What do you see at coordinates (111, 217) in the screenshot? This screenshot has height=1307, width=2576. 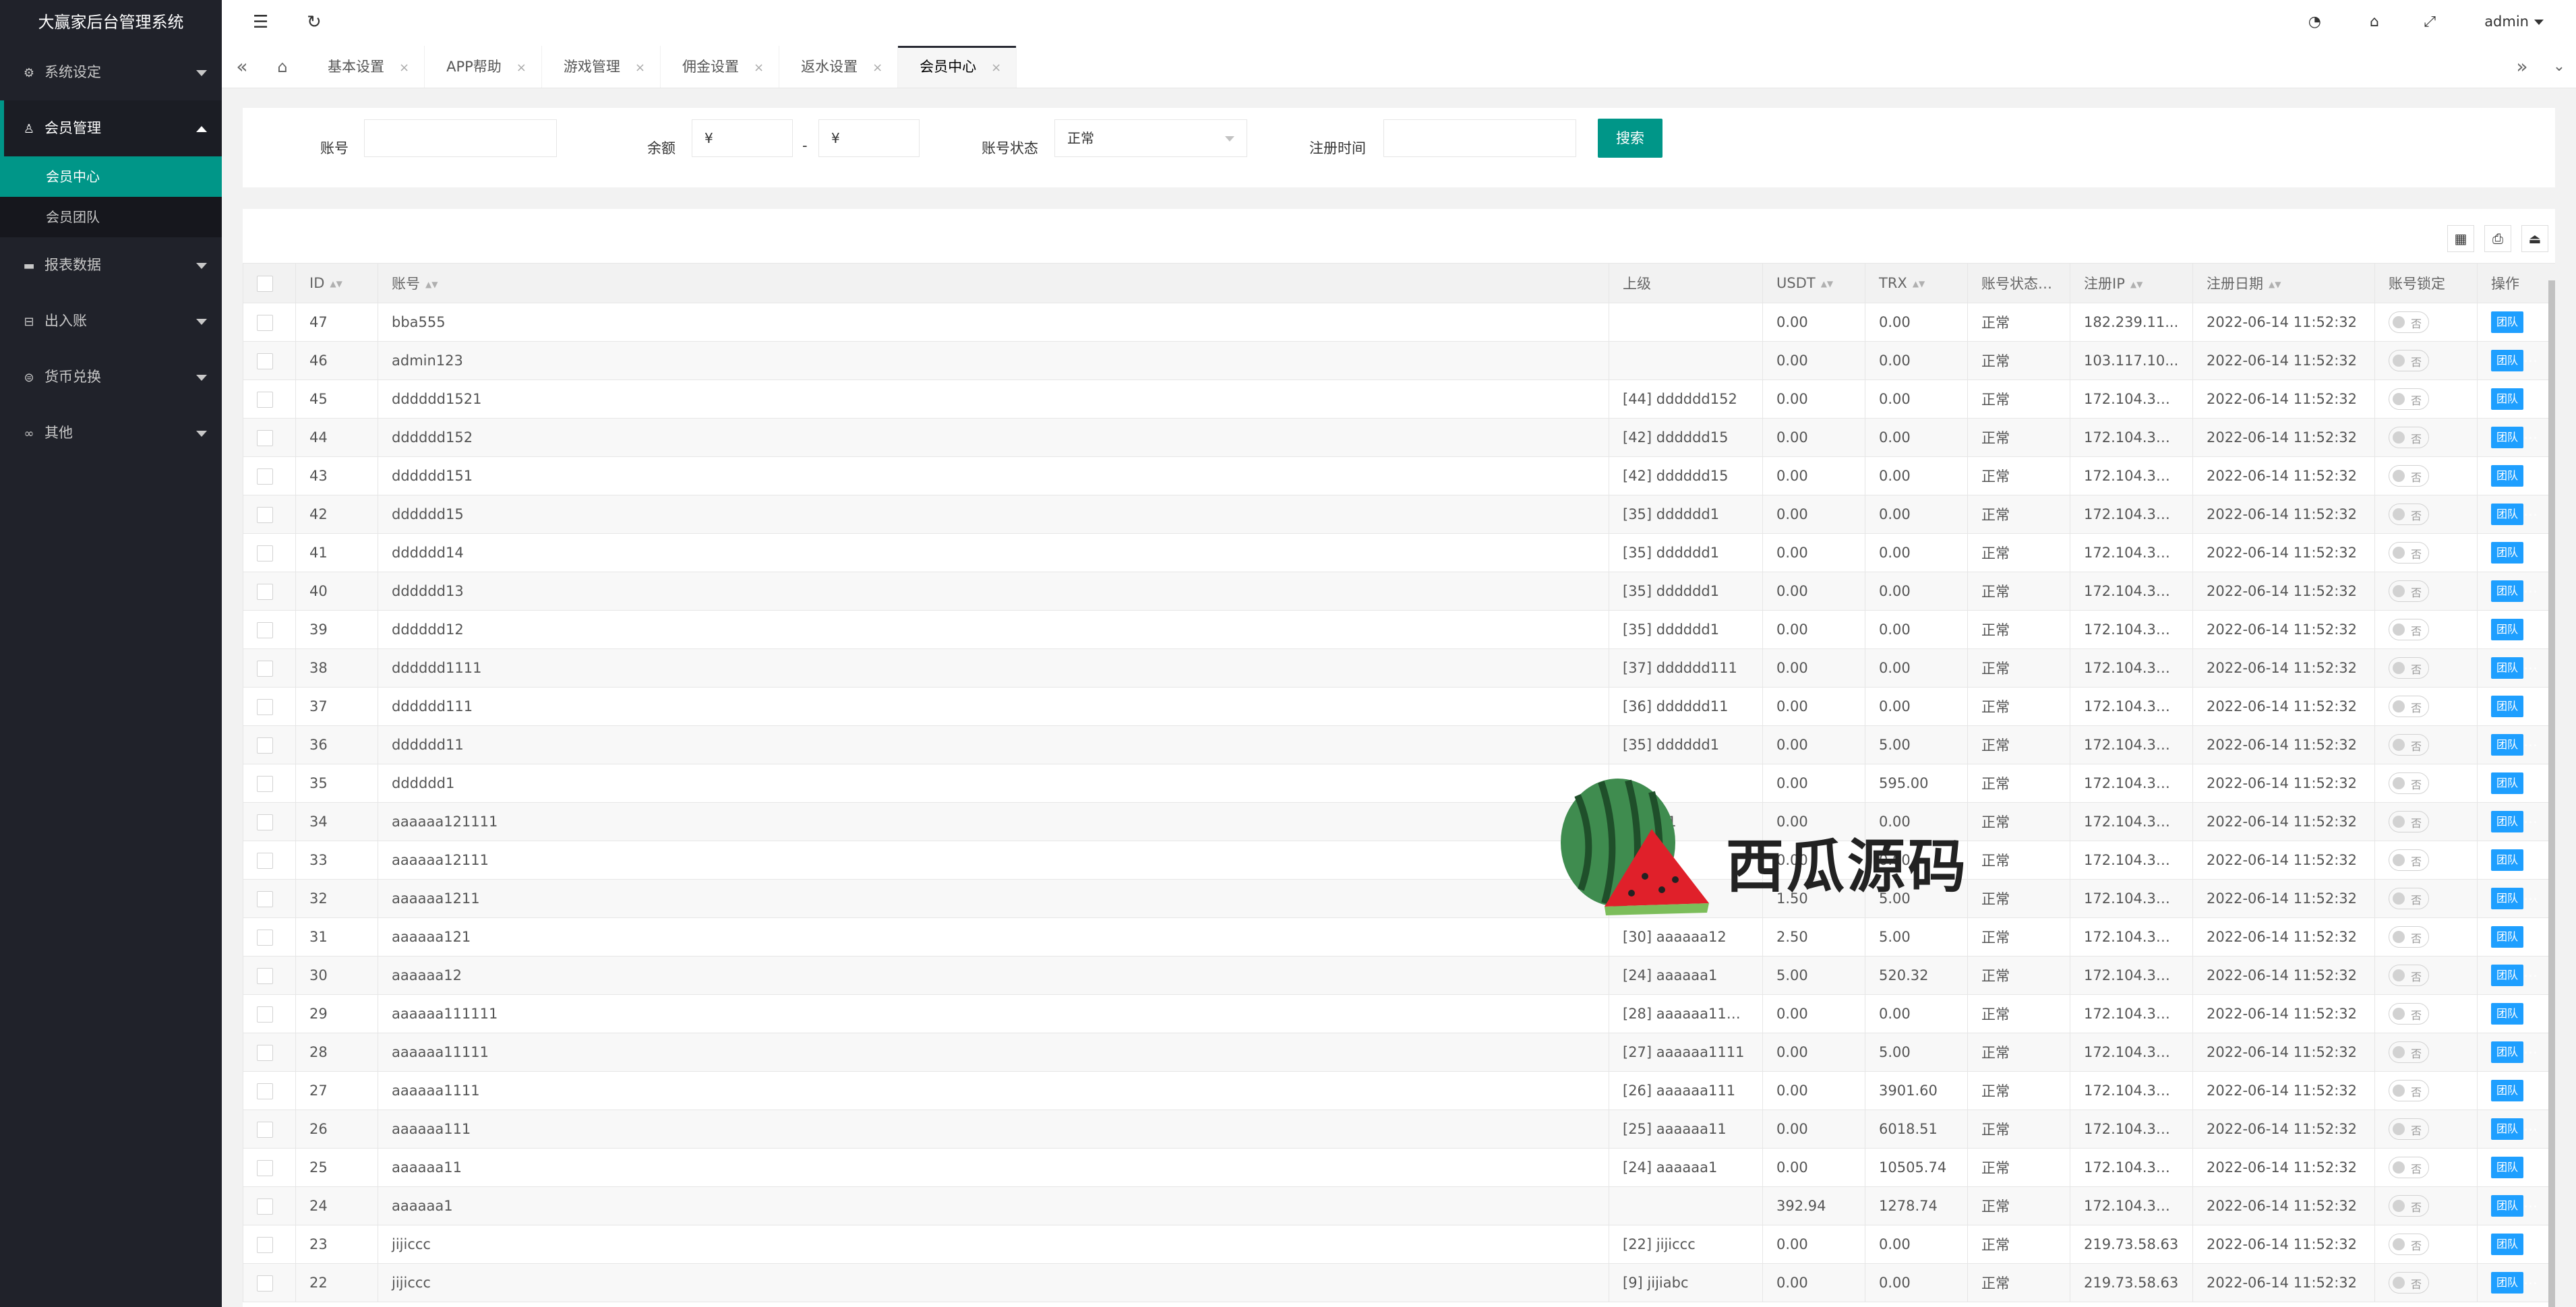 I see `sidebar-subitem-member-team: 会员团队` at bounding box center [111, 217].